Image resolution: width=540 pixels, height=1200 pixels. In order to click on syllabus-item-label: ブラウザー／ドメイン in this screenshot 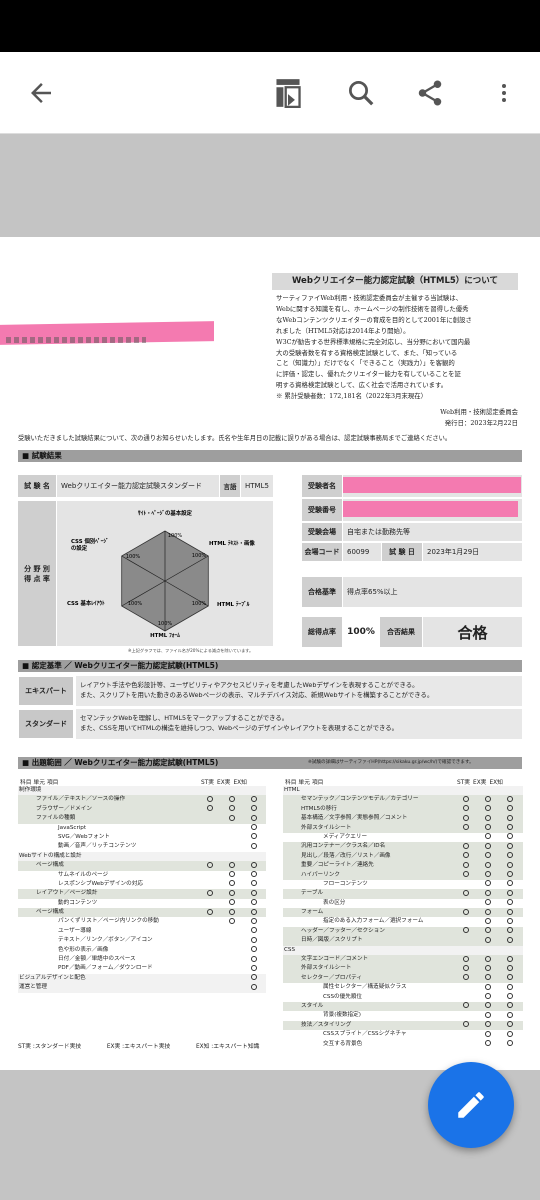, I will do `click(64, 808)`.